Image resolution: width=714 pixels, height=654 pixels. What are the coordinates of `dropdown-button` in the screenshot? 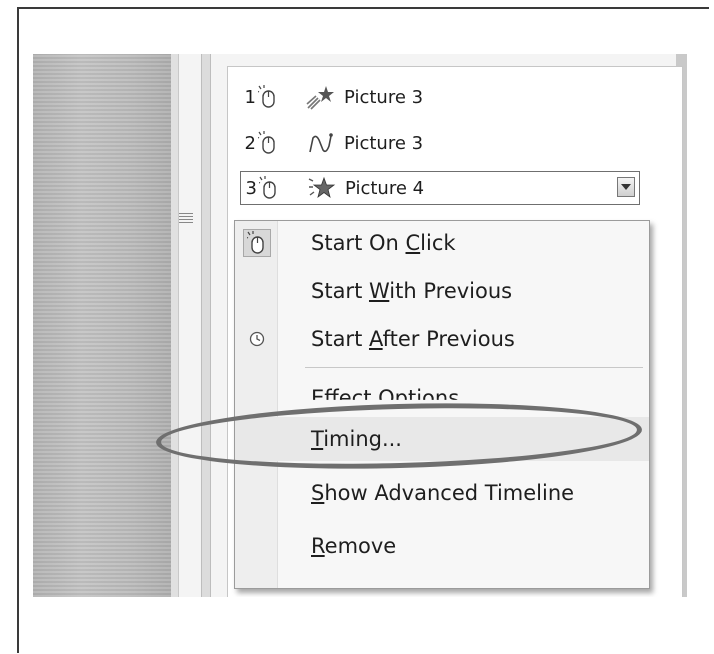 It's located at (626, 187).